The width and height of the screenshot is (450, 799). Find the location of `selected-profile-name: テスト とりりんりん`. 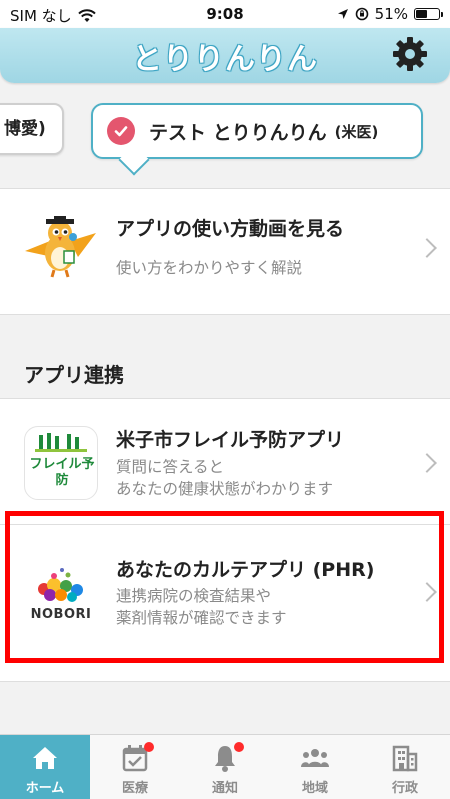

selected-profile-name: テスト とりりんりん is located at coordinates (238, 132).